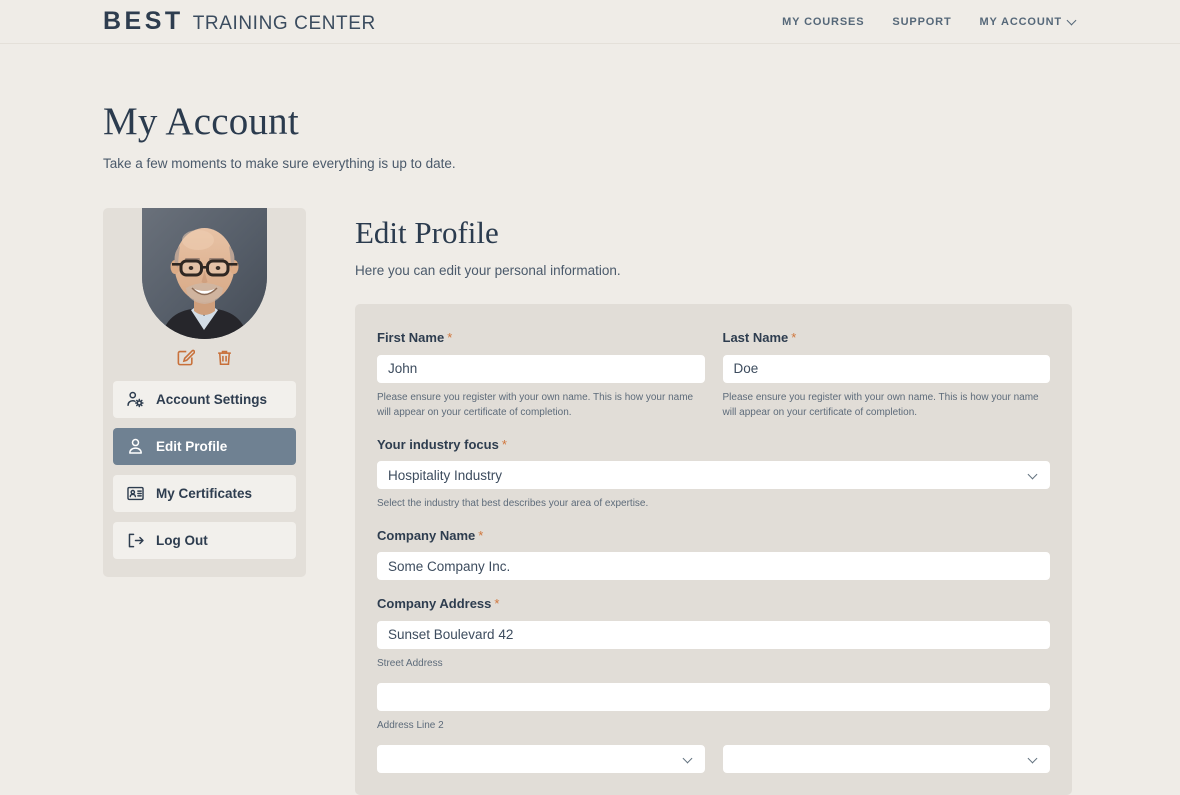  I want to click on avatar-photo, so click(204, 273).